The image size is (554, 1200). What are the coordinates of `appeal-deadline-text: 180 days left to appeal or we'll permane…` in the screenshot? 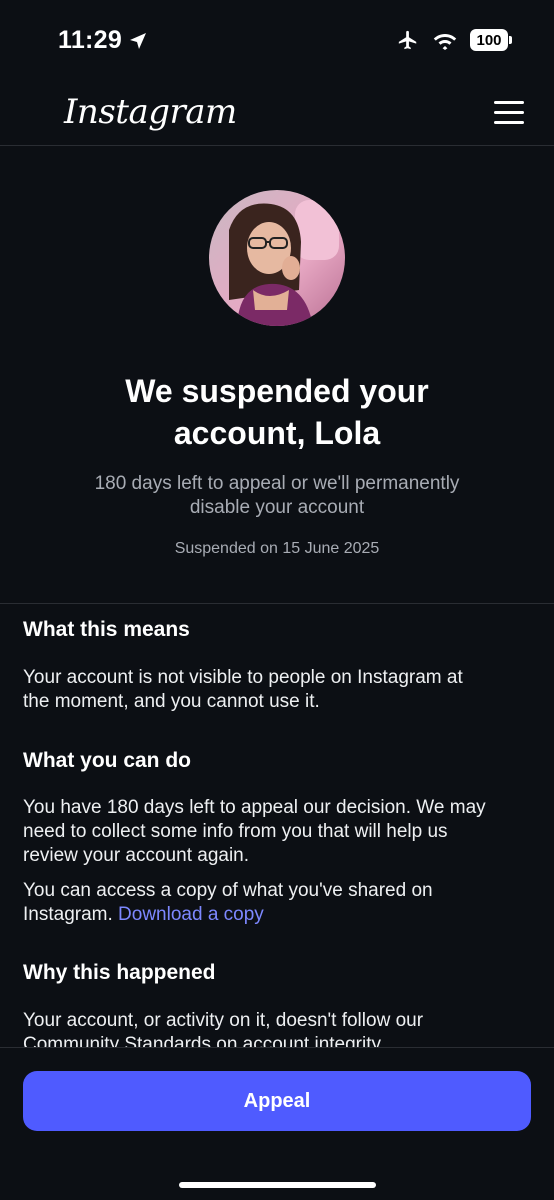 It's located at (277, 496).